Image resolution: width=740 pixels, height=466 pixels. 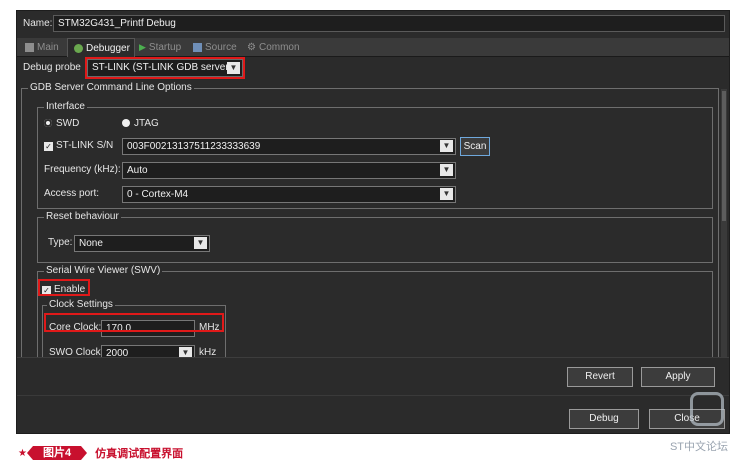 I want to click on figure-tag: 图片4, so click(x=57, y=453).